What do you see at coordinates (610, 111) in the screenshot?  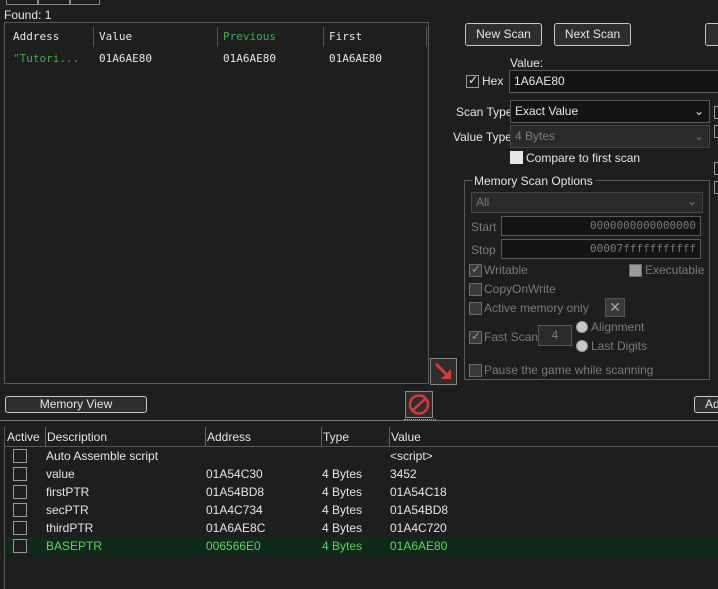 I see `scan-type-select: Exact Value ⌄` at bounding box center [610, 111].